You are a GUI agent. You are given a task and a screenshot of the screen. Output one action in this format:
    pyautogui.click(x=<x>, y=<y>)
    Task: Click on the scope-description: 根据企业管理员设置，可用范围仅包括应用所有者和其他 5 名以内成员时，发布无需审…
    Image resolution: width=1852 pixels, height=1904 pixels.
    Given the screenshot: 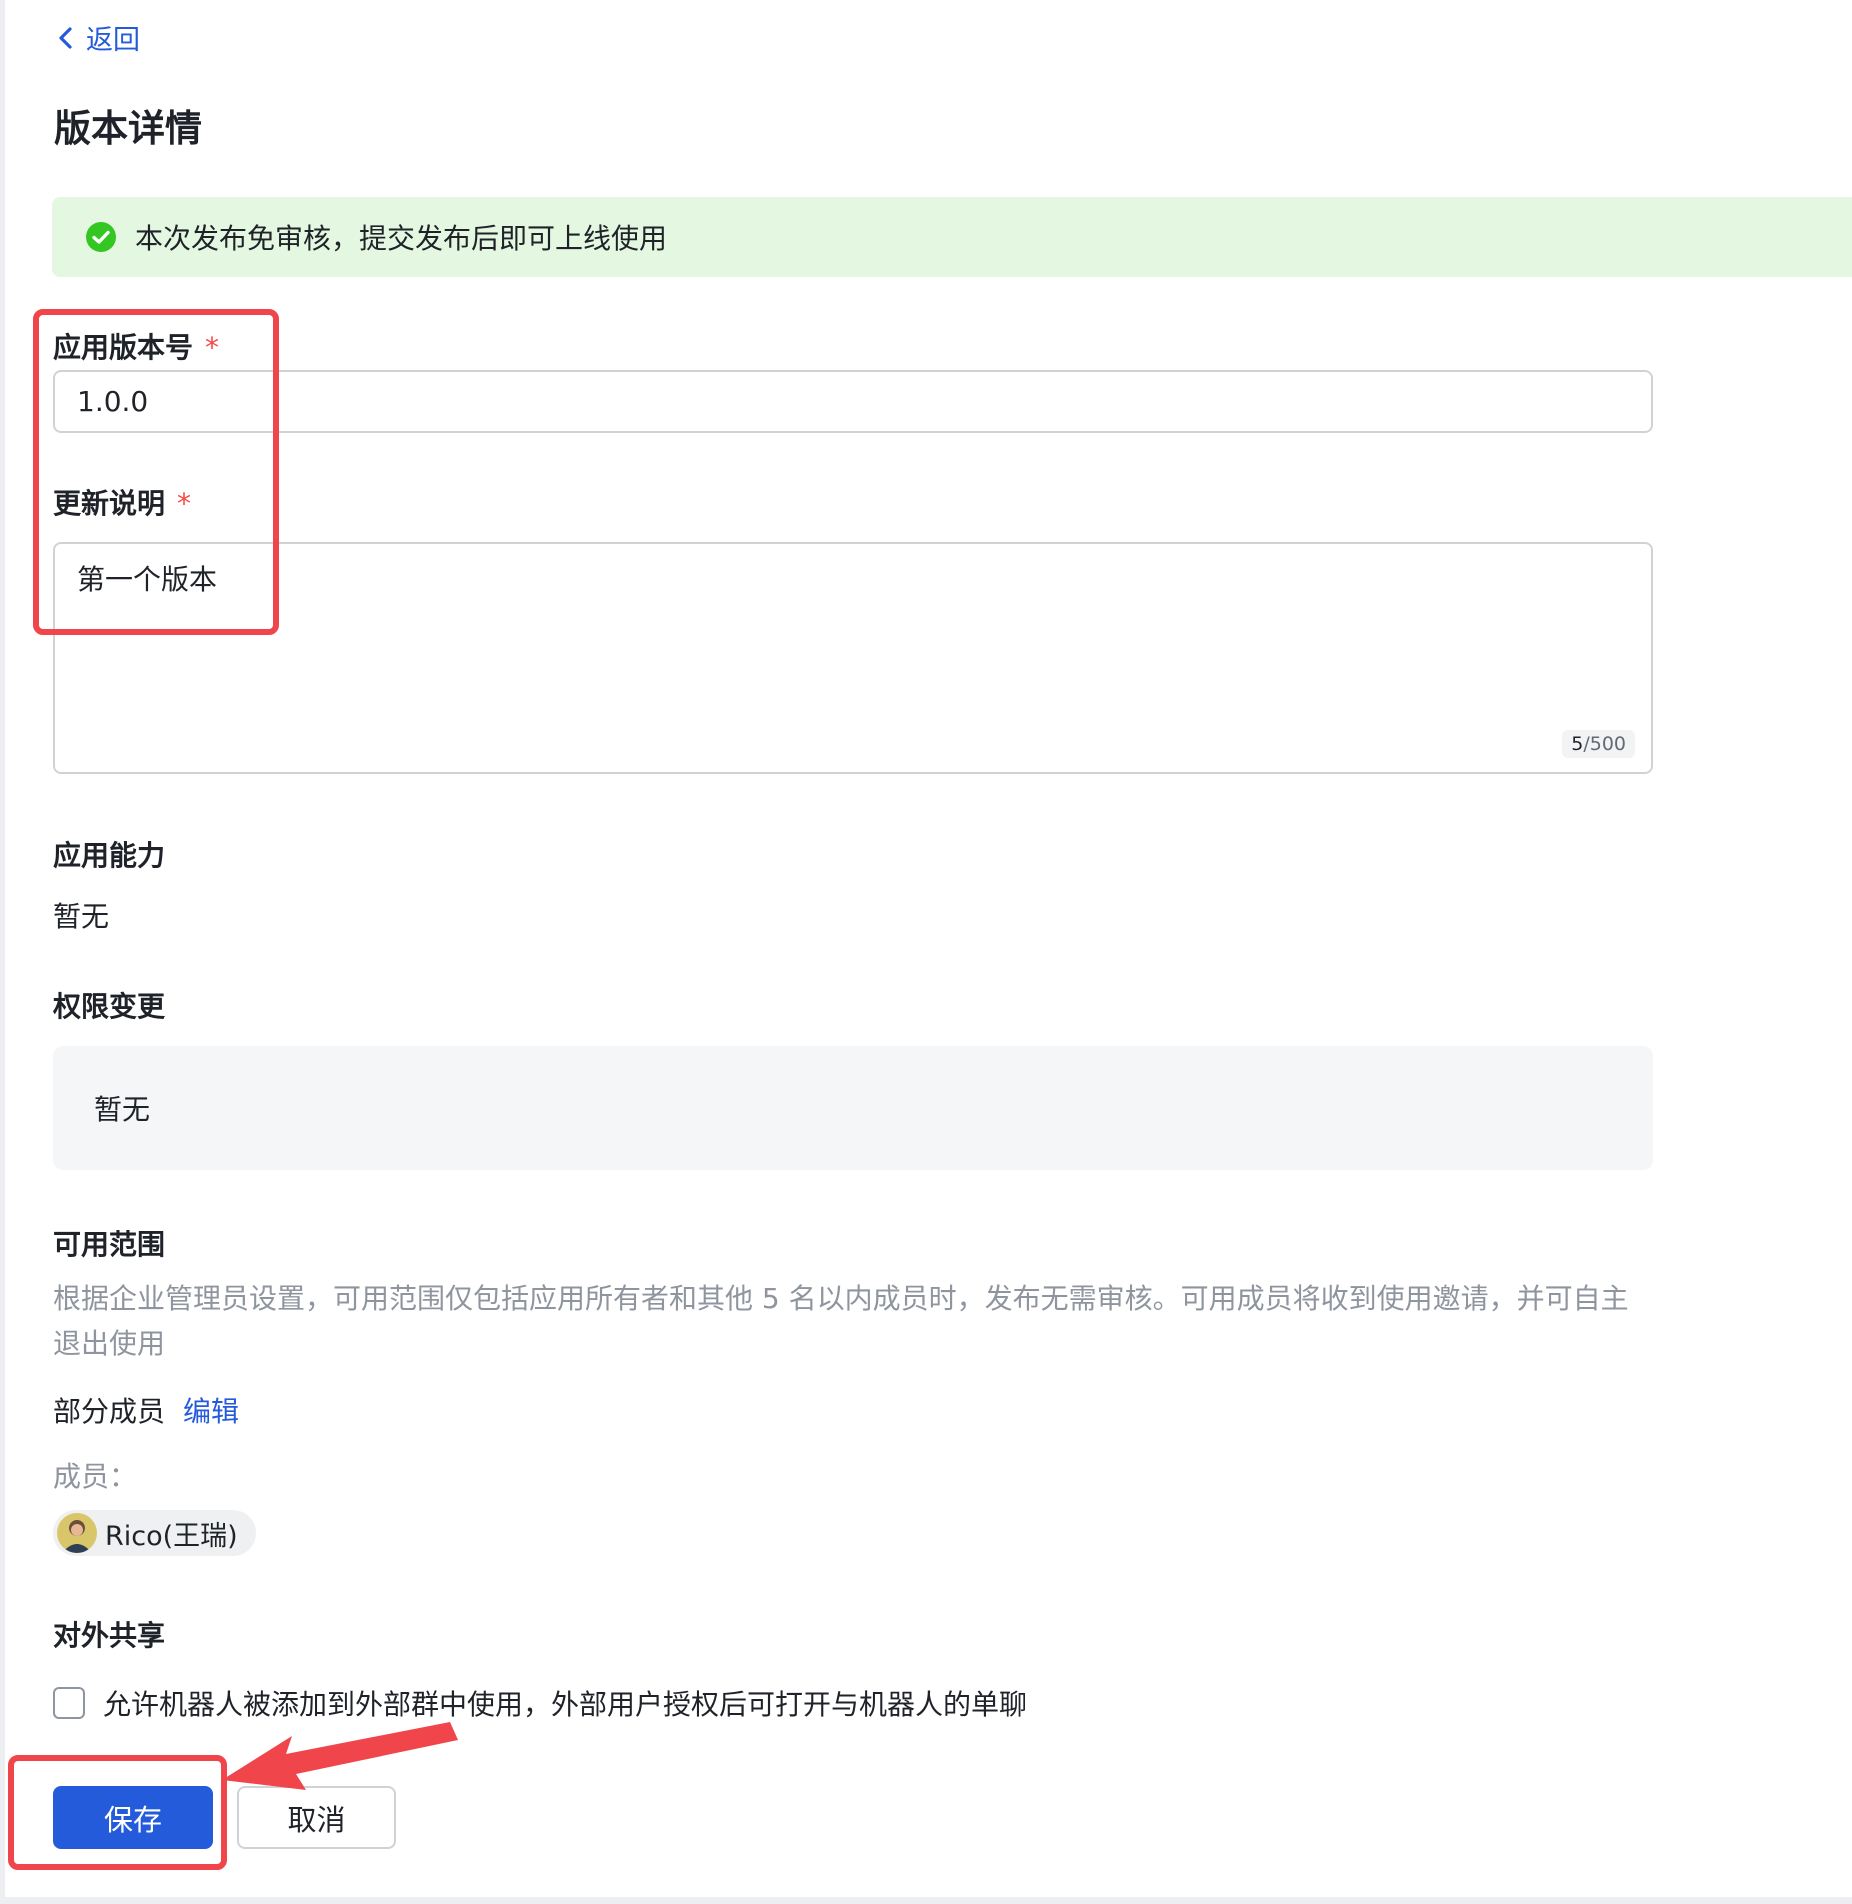 What is the action you would take?
    pyautogui.click(x=841, y=1321)
    